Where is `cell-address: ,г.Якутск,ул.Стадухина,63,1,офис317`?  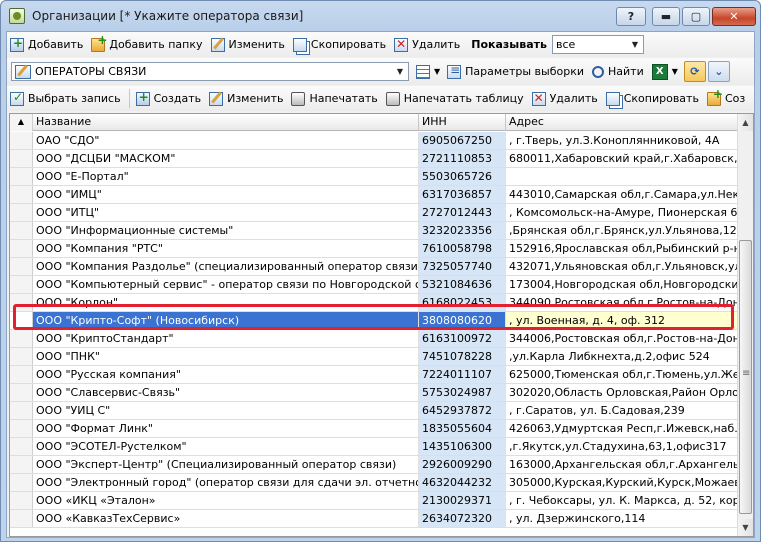
cell-address: ,г.Якутск,ул.Стадухина,63,1,офис317 is located at coordinates (621, 446).